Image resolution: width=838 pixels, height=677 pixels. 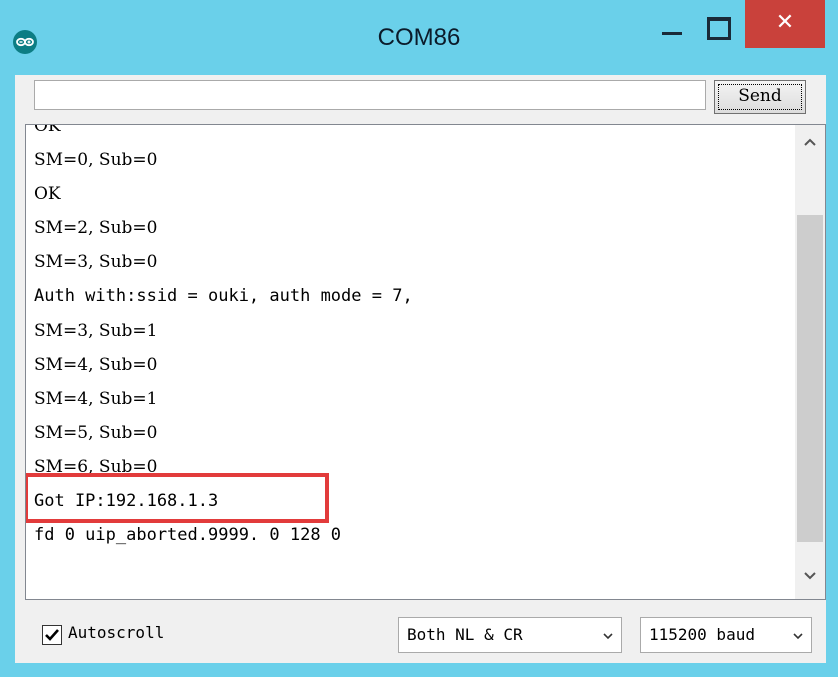 I want to click on title-bar: COM86 ✕, so click(x=419, y=40).